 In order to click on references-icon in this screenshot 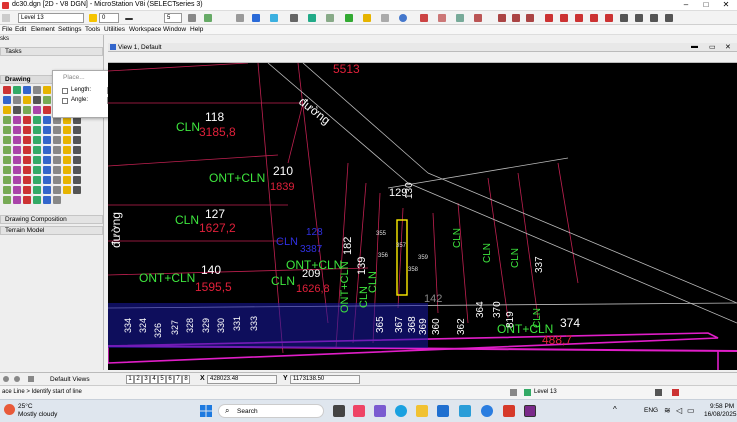, I will do `click(312, 18)`.